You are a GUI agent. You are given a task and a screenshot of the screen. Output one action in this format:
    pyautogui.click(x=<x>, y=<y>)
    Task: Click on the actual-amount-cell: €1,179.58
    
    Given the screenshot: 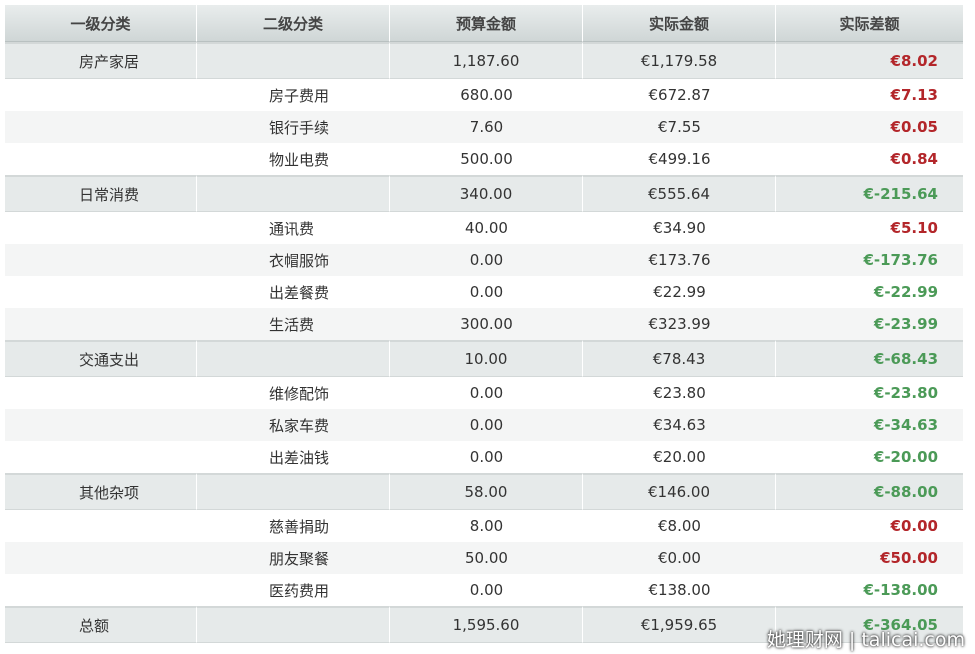 What is the action you would take?
    pyautogui.click(x=679, y=60)
    